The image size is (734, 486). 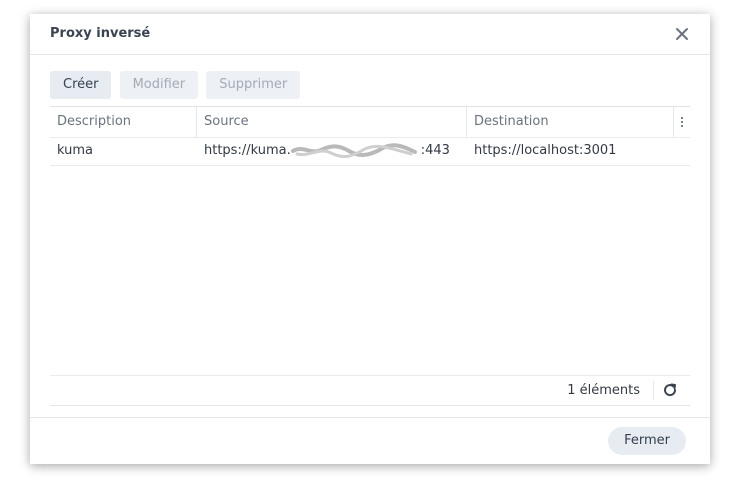 I want to click on redacted-scribble, so click(x=353, y=150).